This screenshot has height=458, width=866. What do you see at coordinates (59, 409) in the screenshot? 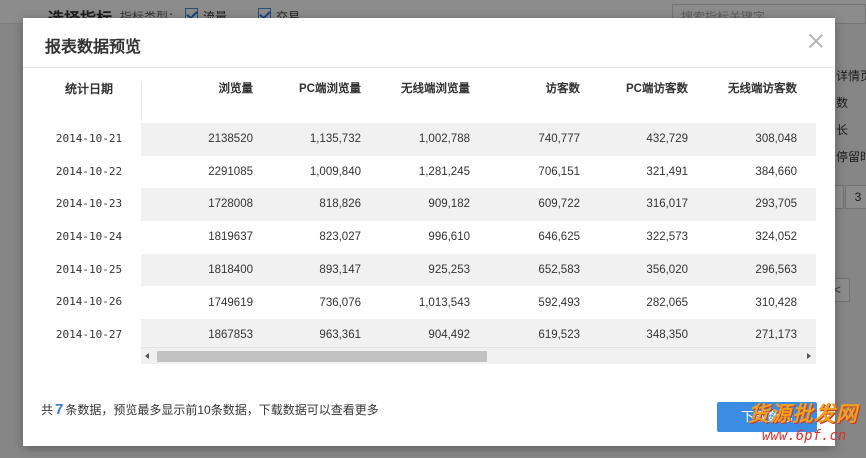
I see `record-count-number: 7` at bounding box center [59, 409].